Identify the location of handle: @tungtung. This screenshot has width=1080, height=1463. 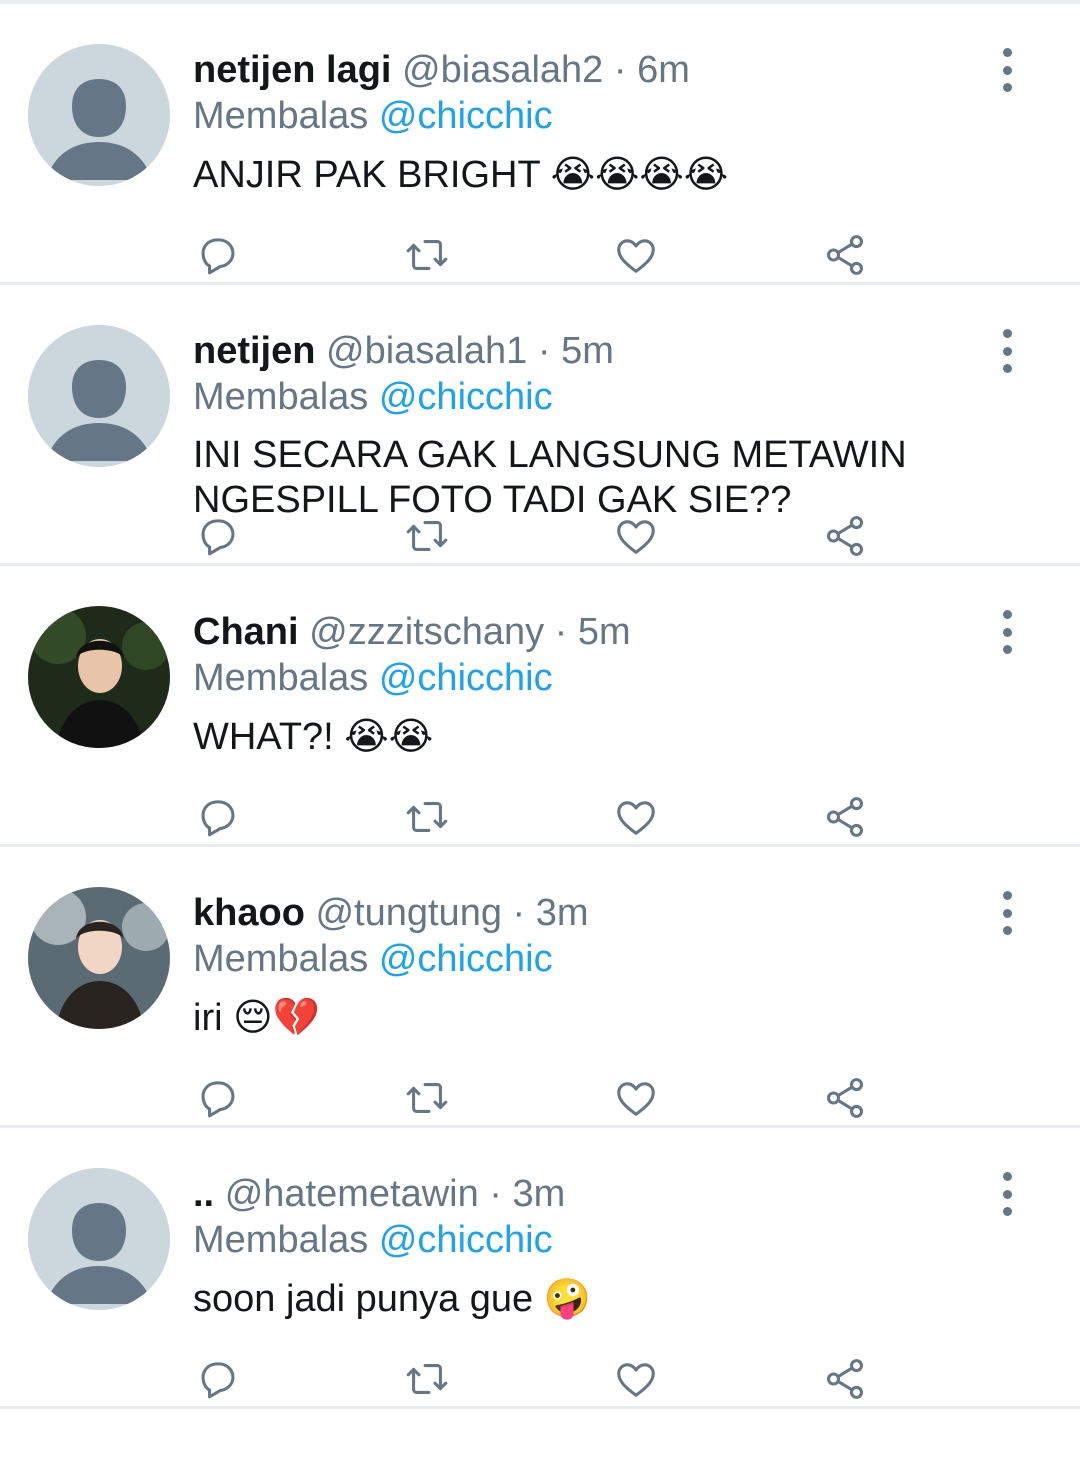
(408, 913).